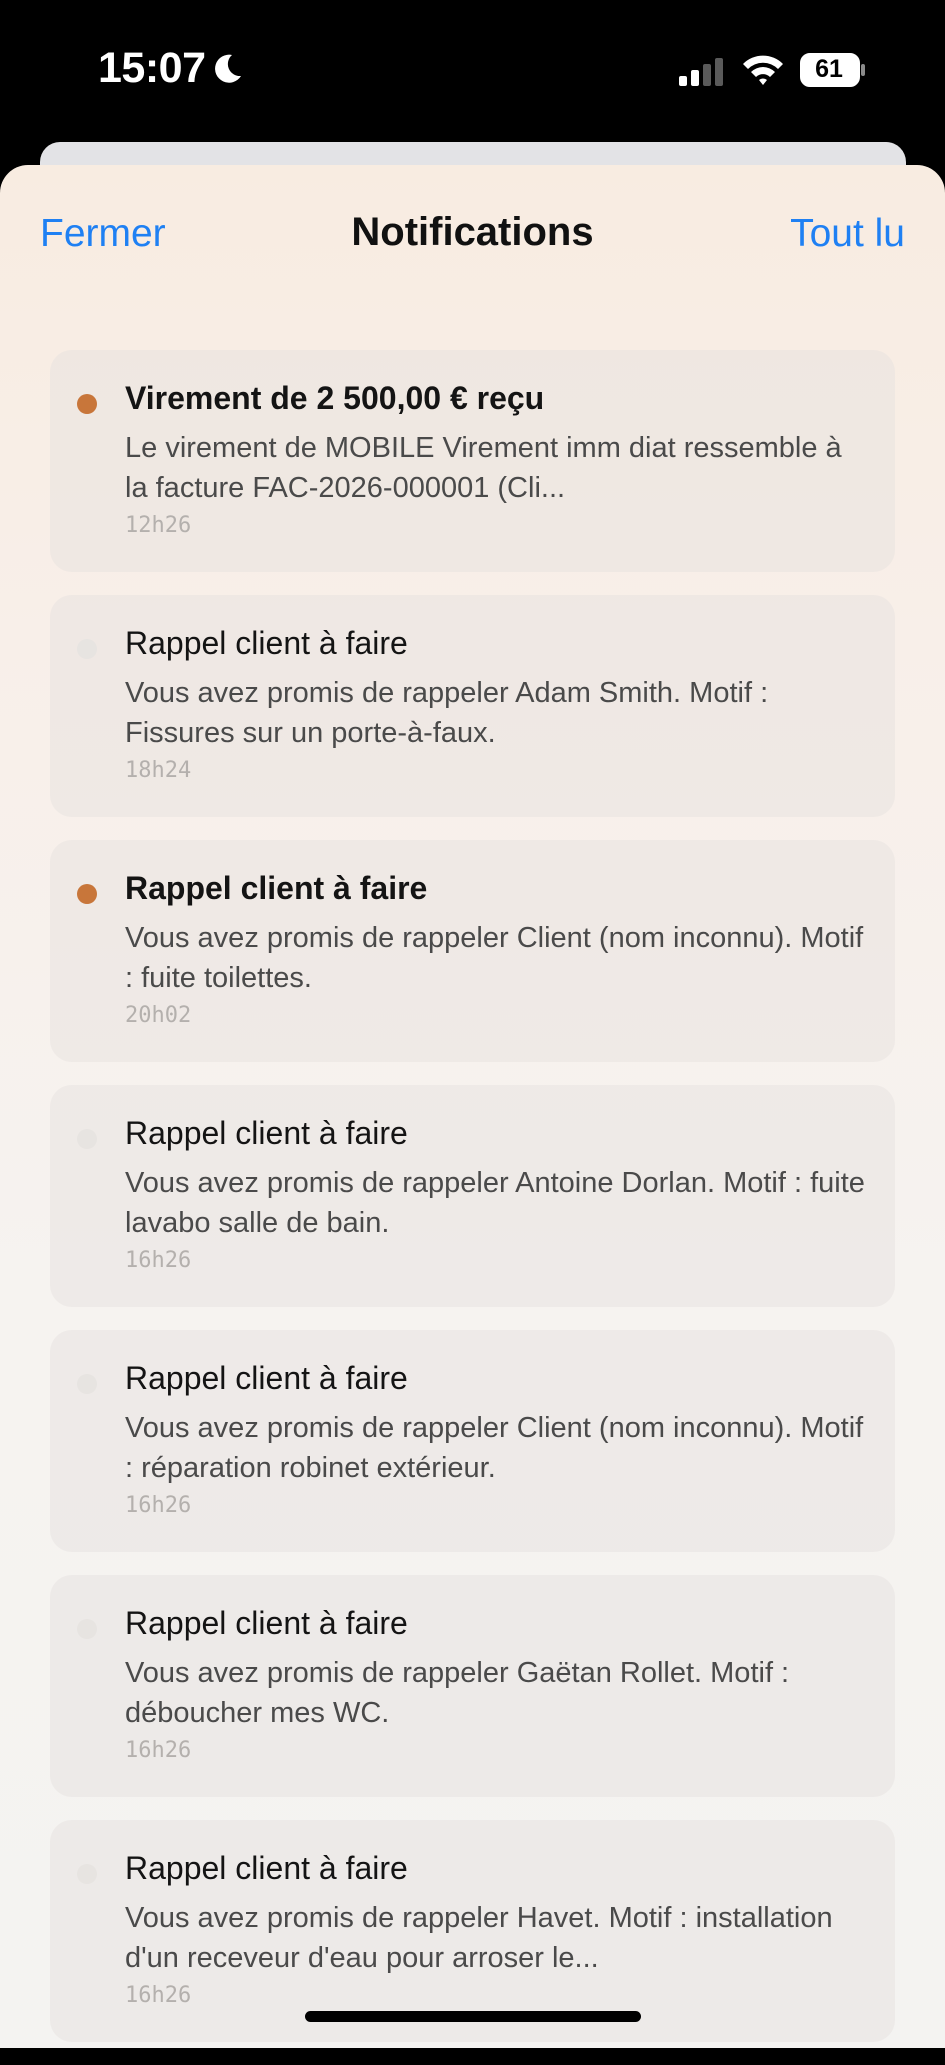 This screenshot has height=2065, width=945. Describe the element at coordinates (152, 68) in the screenshot. I see `status-time: 15:07` at that location.